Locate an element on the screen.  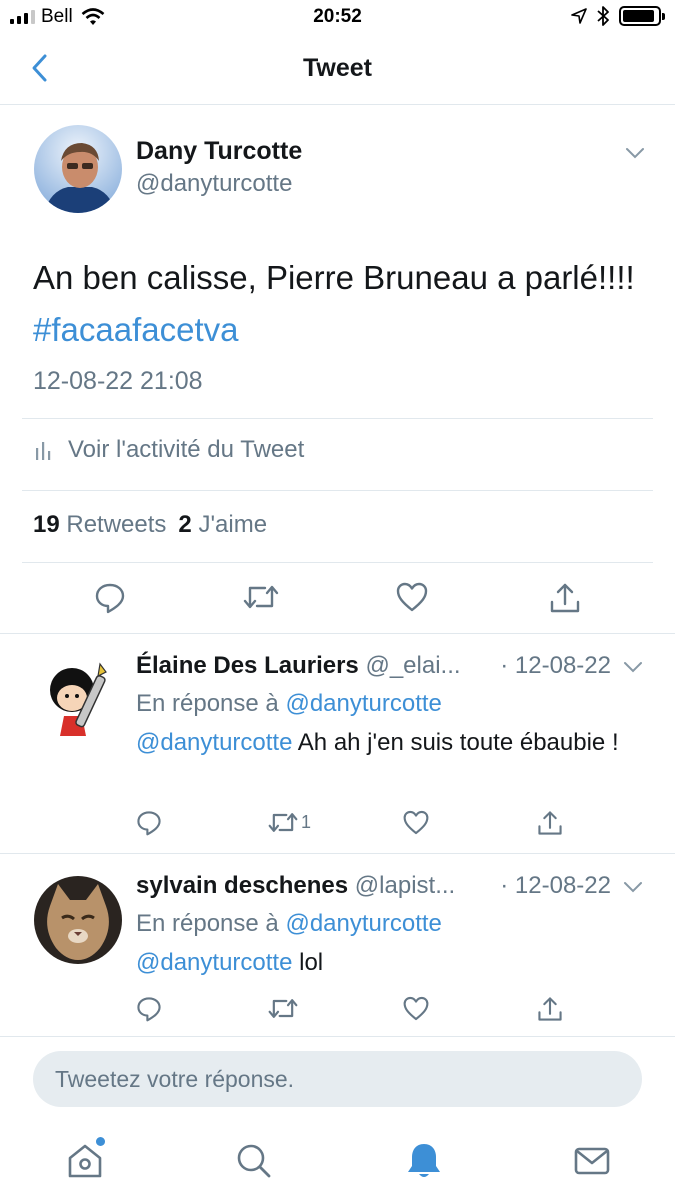
likes-count: 2 is located at coordinates (185, 524).